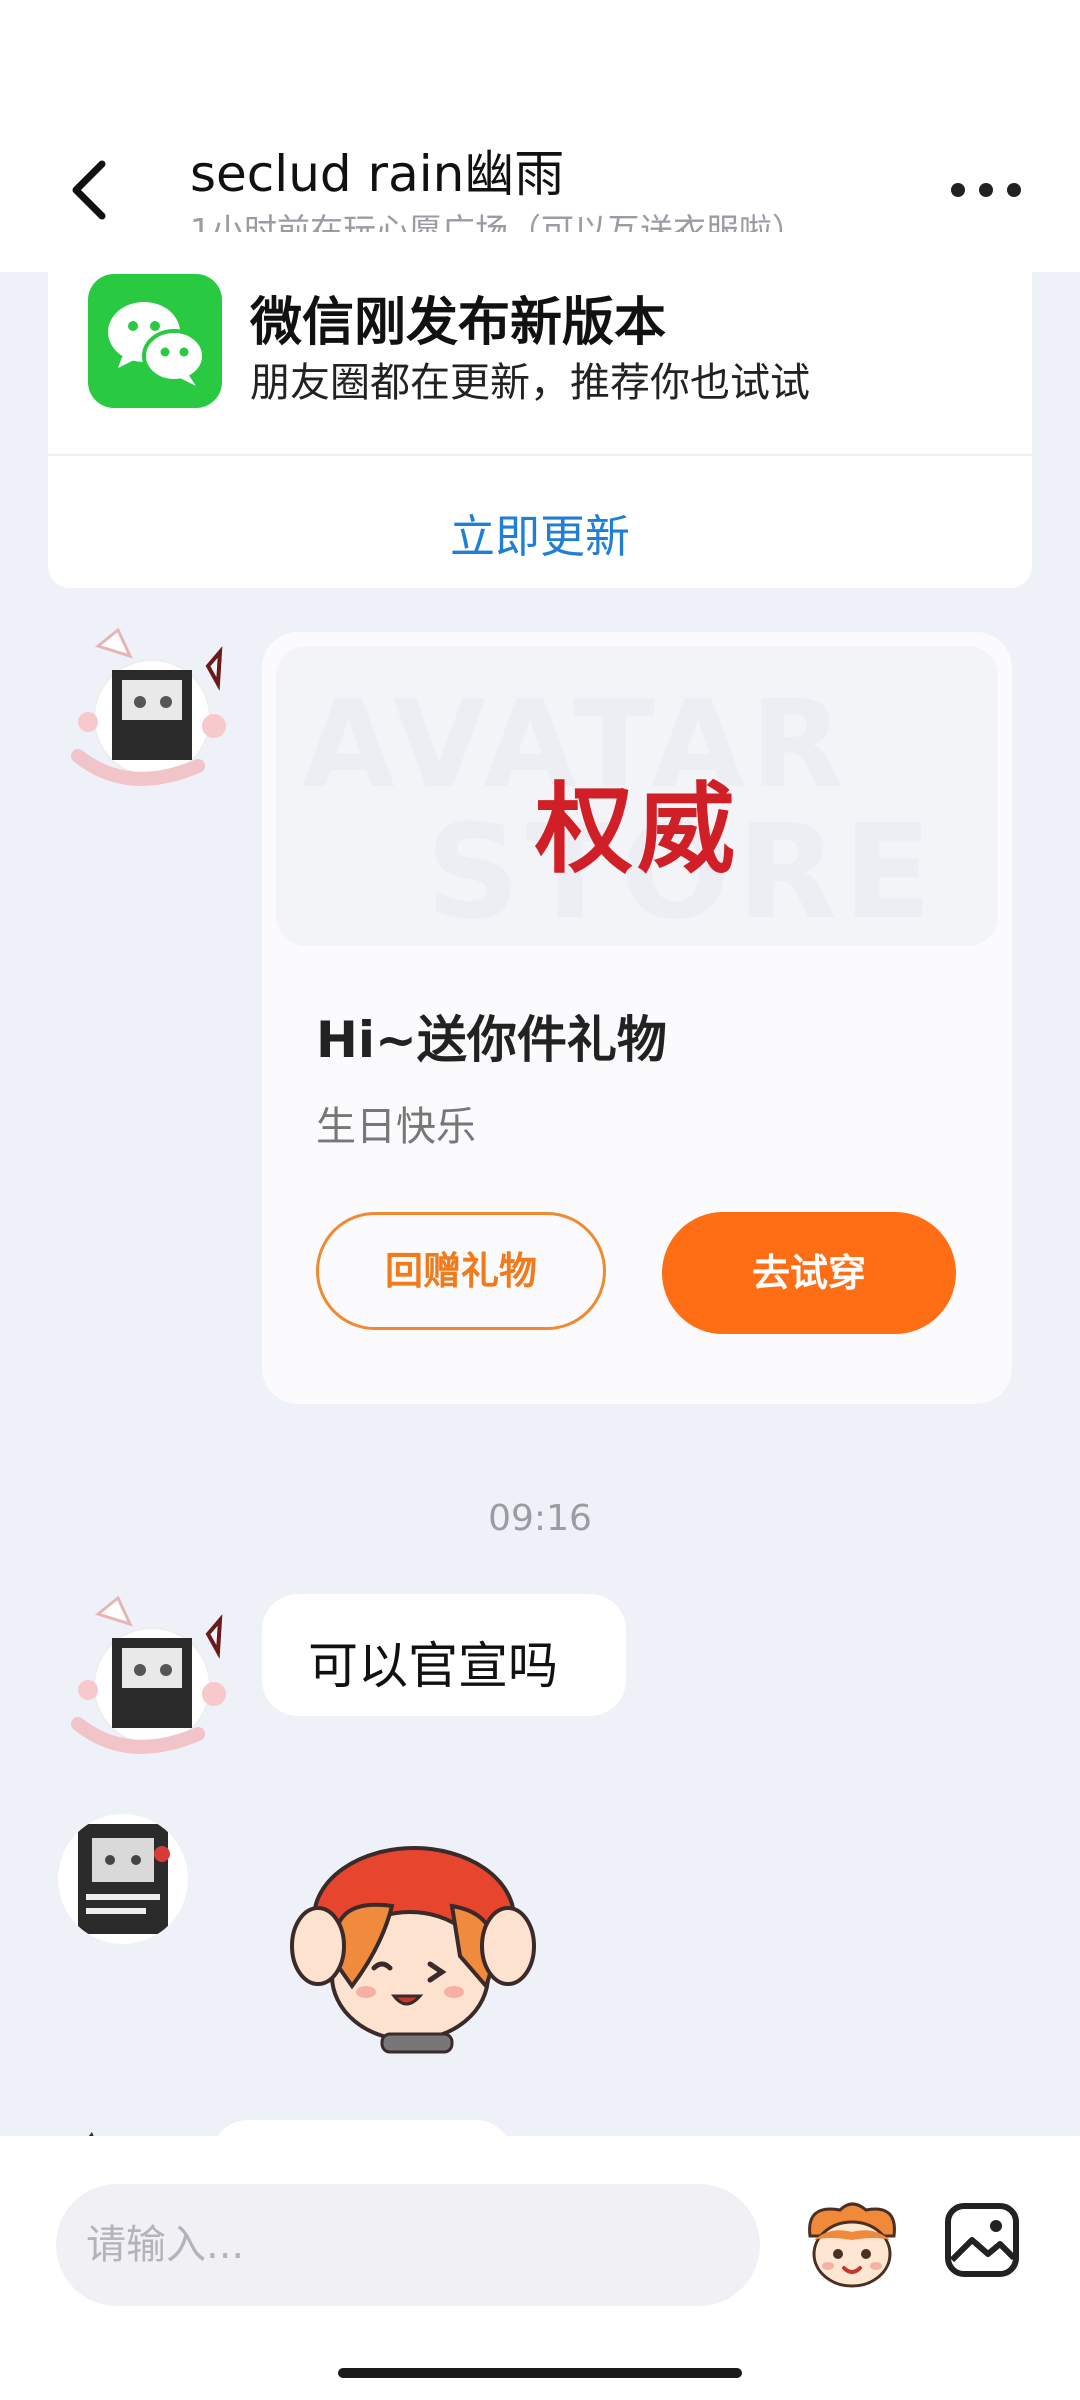  Describe the element at coordinates (377, 170) in the screenshot. I see `chat-title: seclud rain幽雨` at that location.